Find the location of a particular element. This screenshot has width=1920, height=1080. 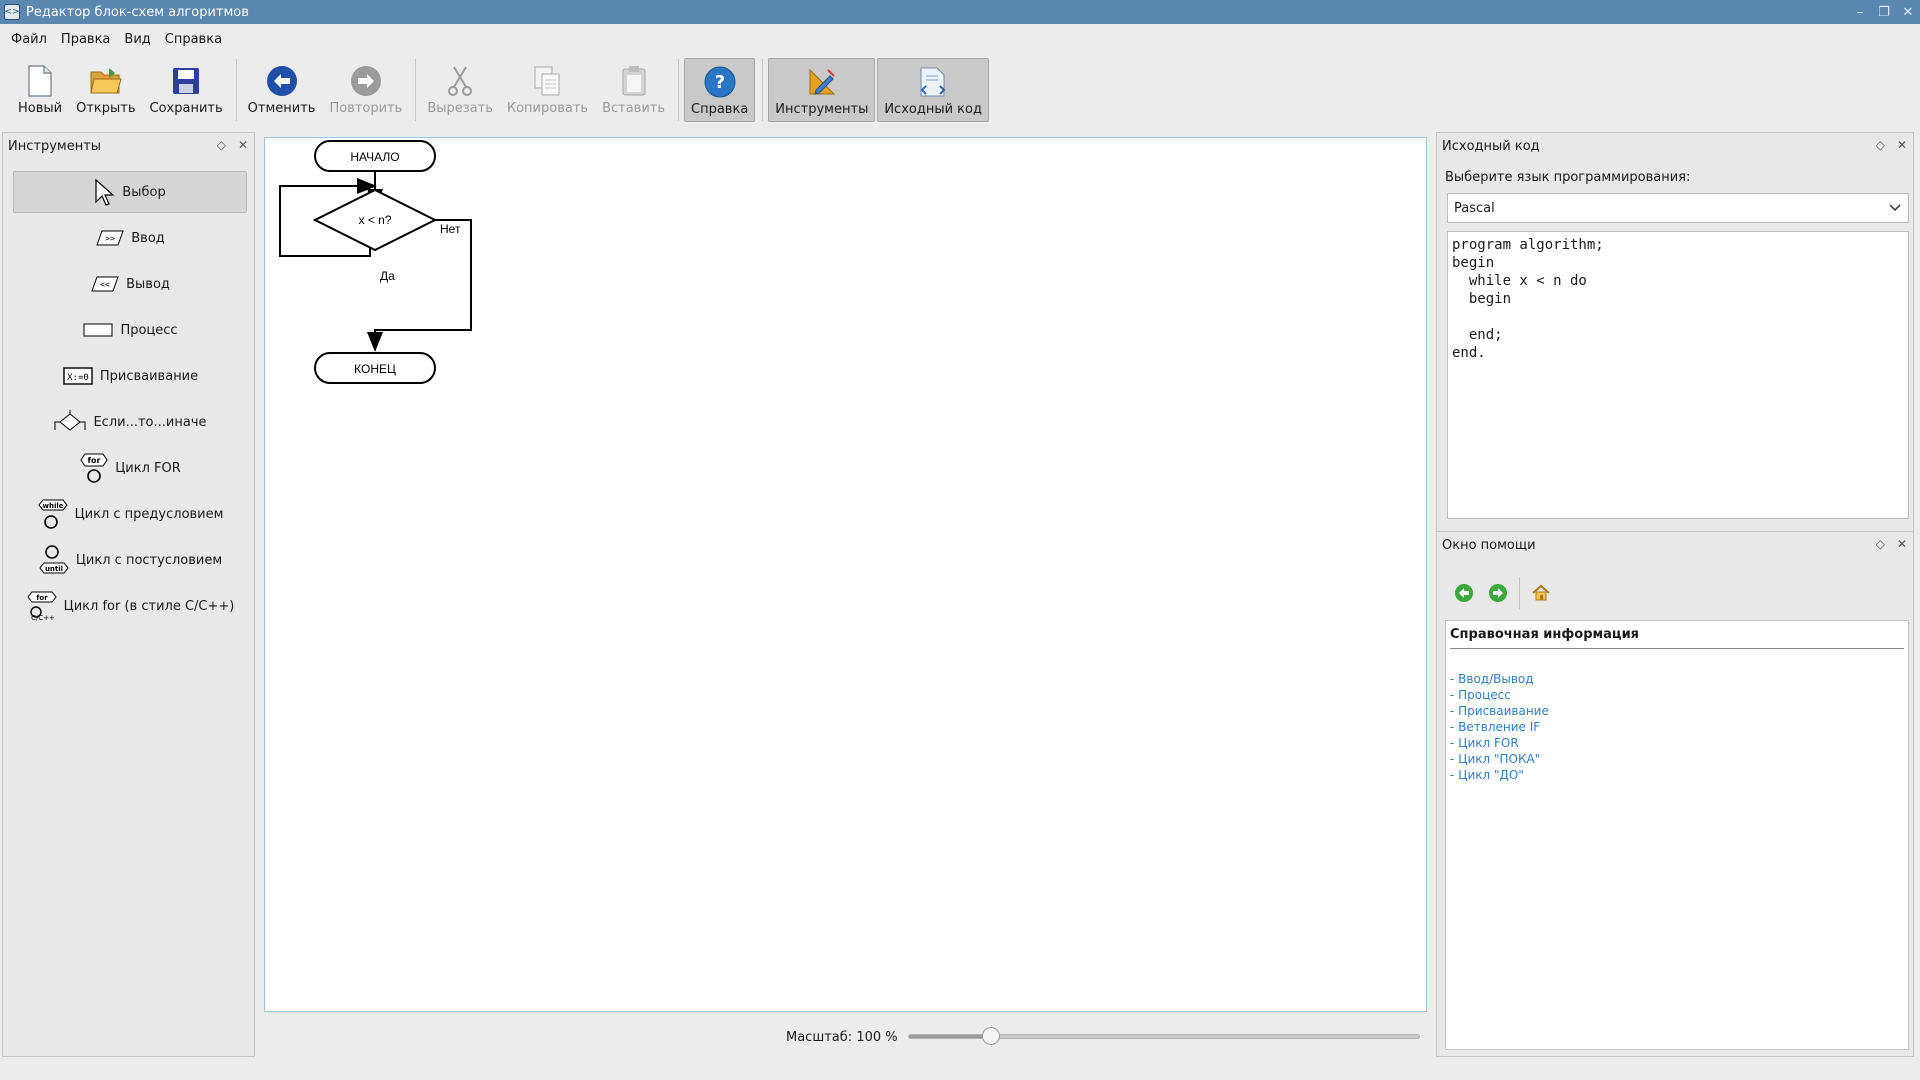

help-link-until: - Цикл "ДО" is located at coordinates (1677, 775).